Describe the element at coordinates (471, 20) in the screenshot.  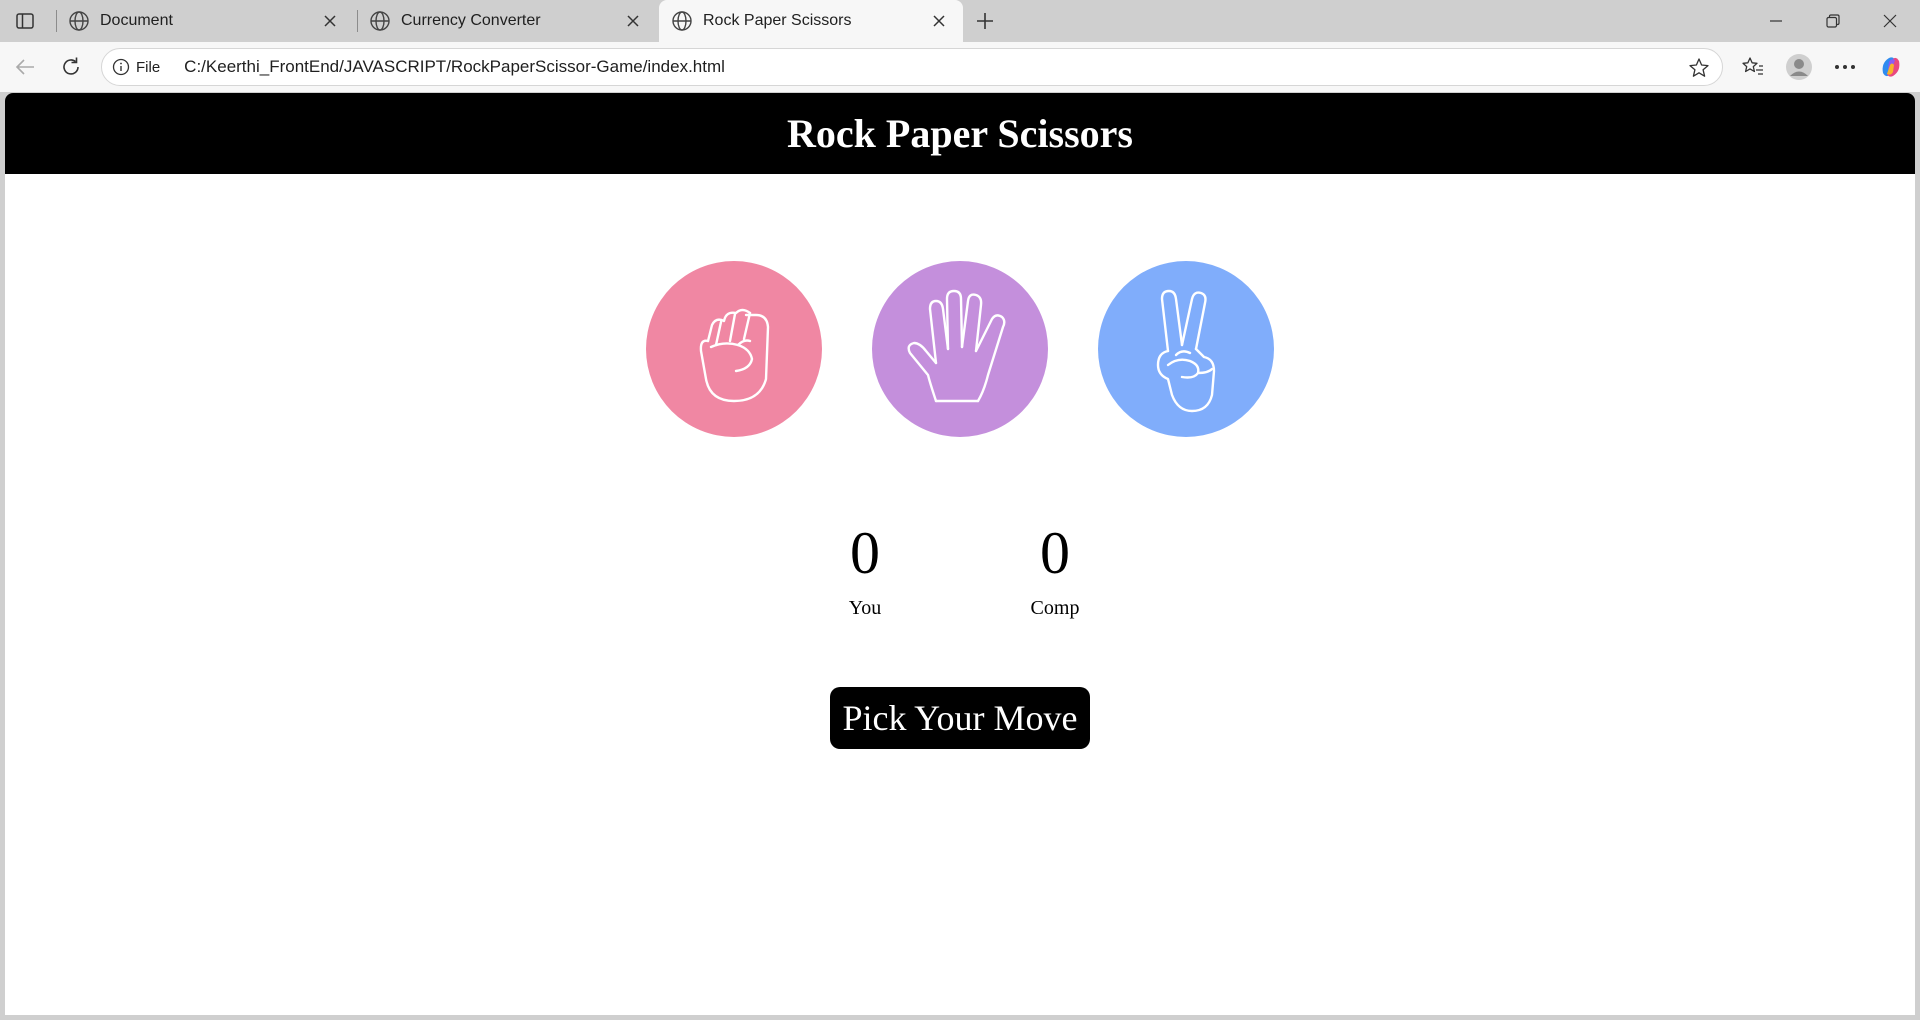
I see `tab-title: Currency Converter` at that location.